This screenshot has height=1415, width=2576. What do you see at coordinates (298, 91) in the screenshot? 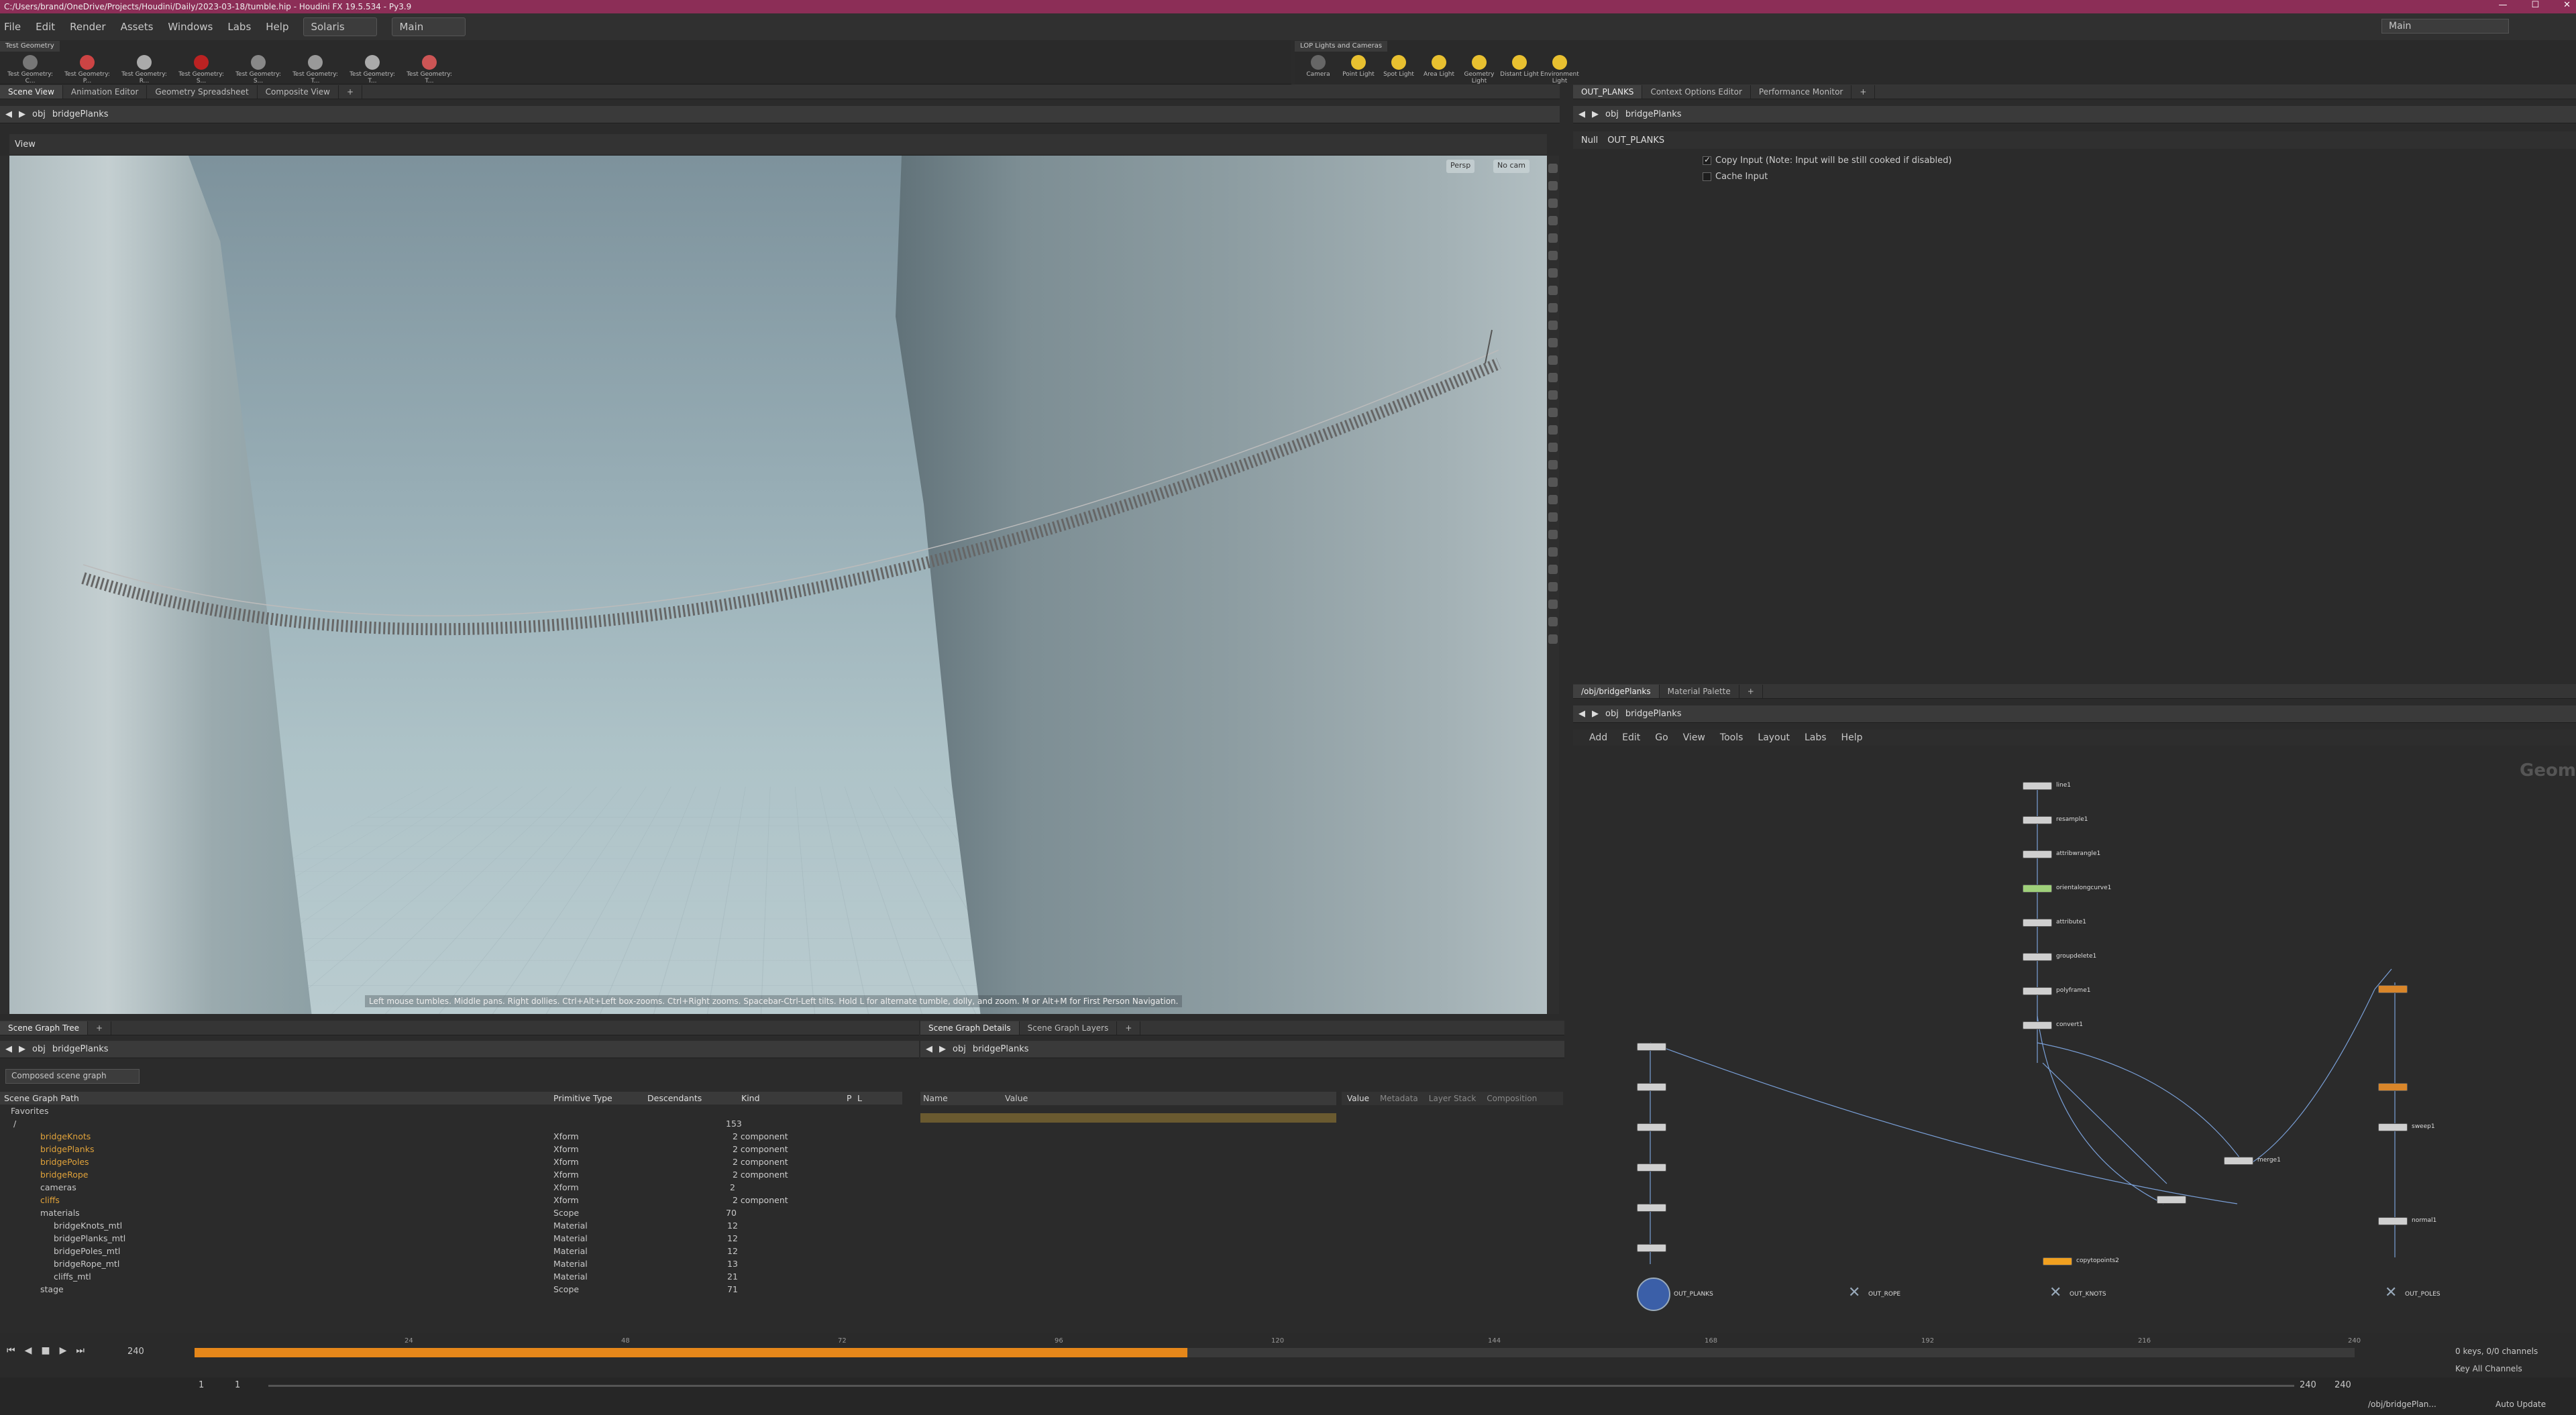
I see `tab-composite-view: Composite View` at bounding box center [298, 91].